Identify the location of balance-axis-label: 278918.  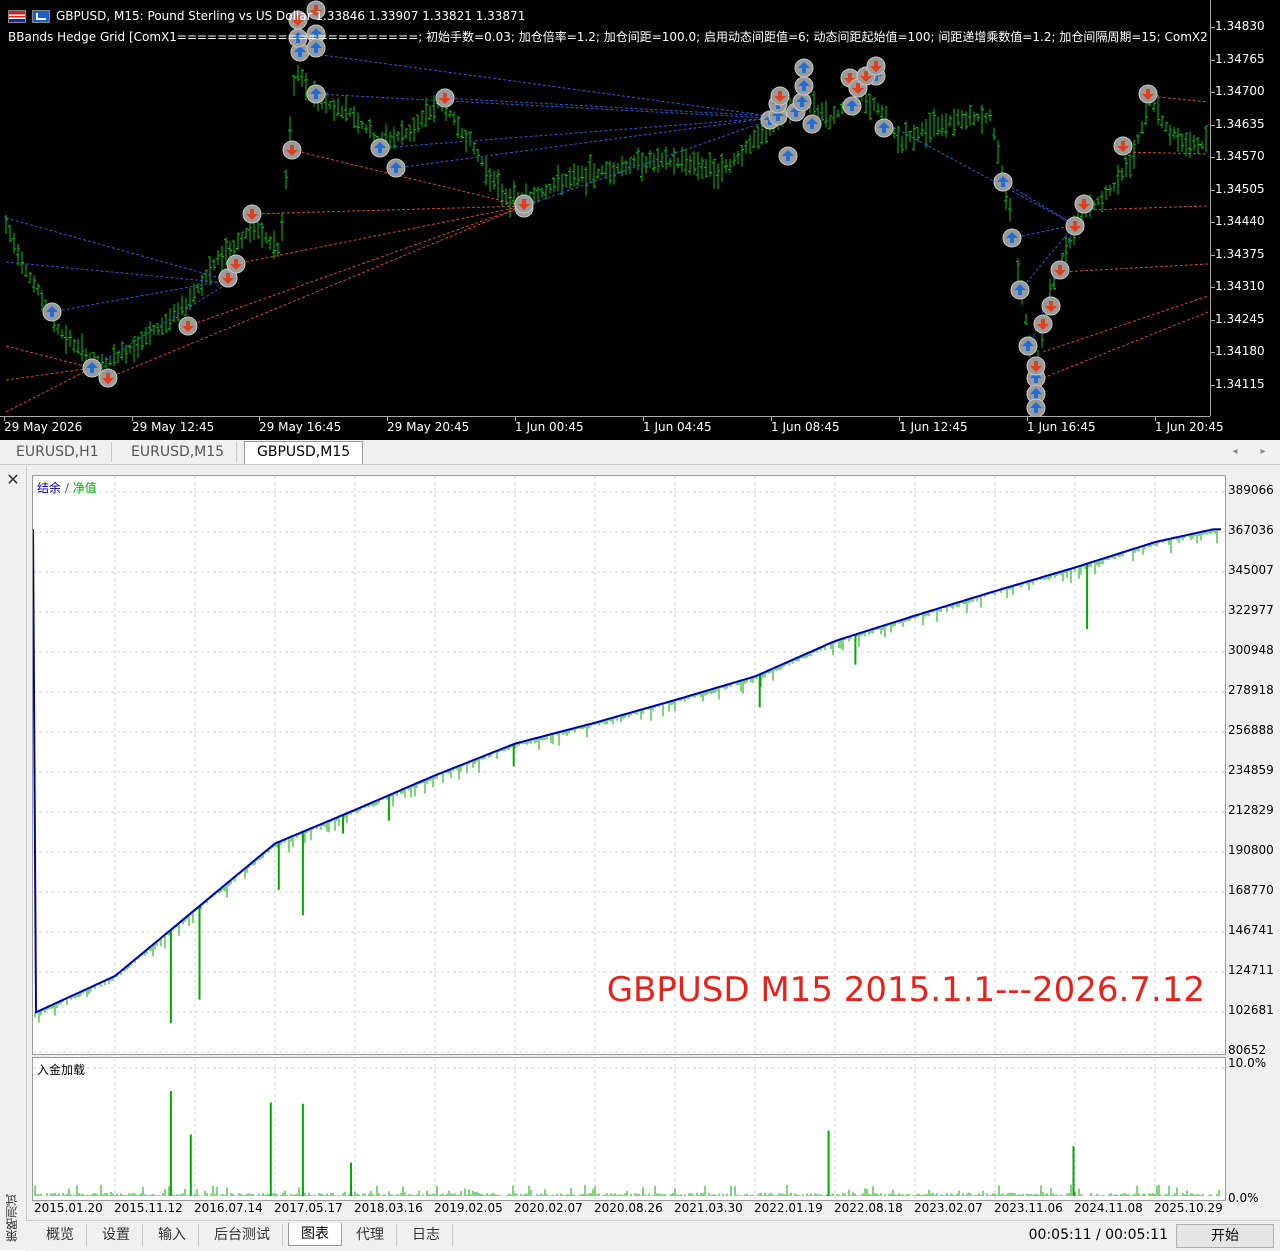
(1251, 690).